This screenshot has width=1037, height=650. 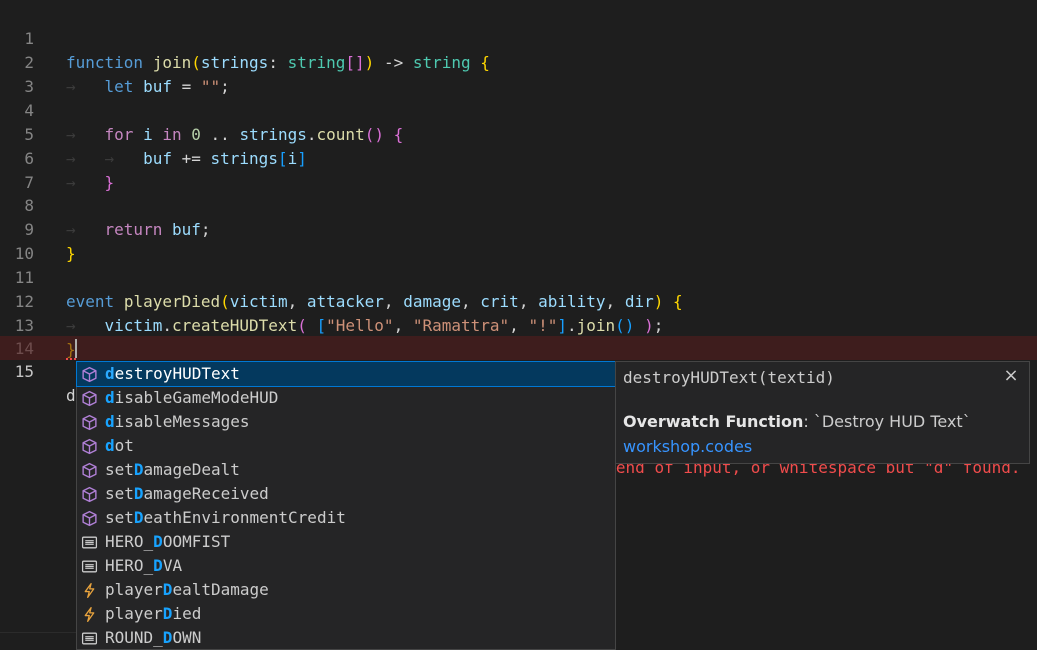 I want to click on suggestion-item: setDeathEnvironmentCredit, so click(x=346, y=518).